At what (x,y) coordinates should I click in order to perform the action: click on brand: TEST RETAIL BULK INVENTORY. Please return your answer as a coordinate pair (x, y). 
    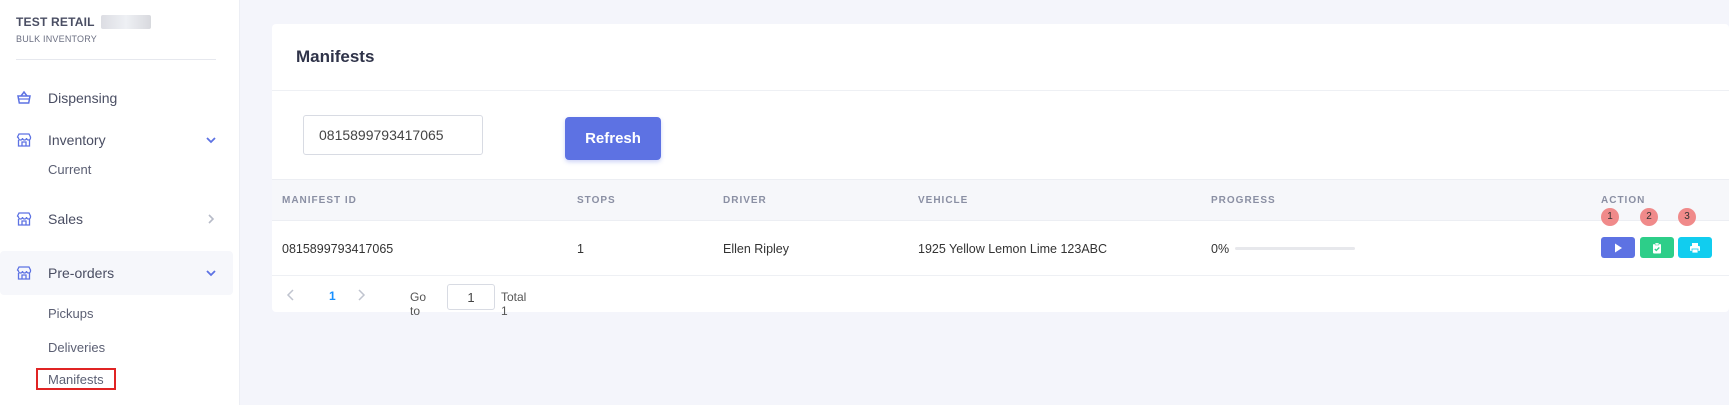
    Looking at the image, I should click on (119, 22).